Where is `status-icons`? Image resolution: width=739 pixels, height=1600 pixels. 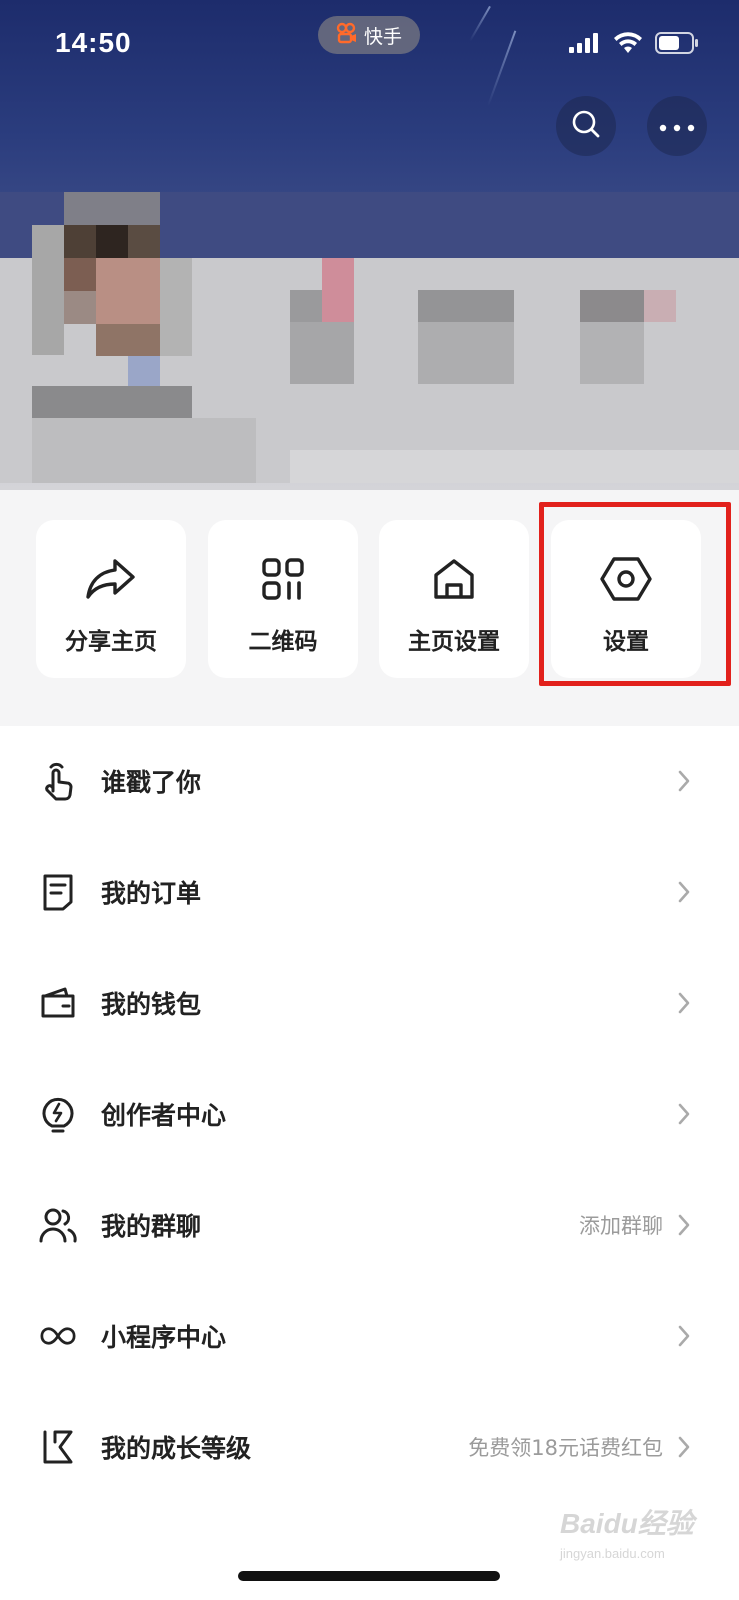 status-icons is located at coordinates (634, 45).